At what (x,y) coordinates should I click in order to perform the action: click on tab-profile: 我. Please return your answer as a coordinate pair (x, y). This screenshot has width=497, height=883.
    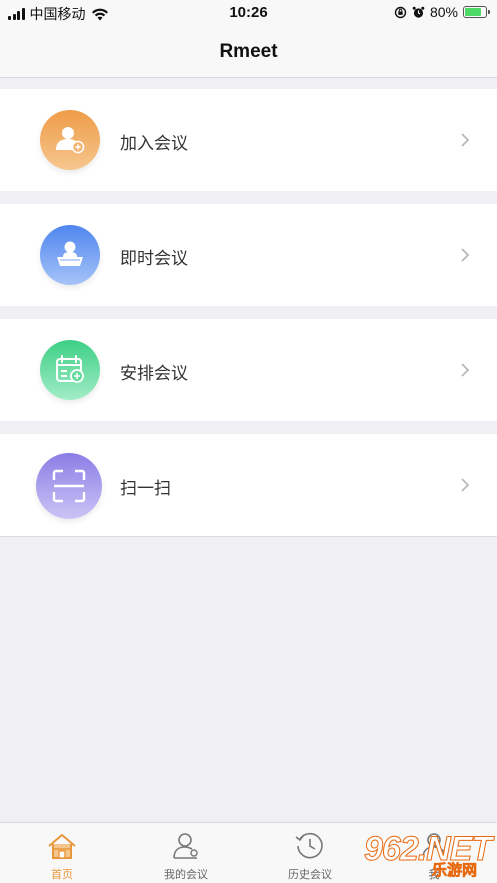
    Looking at the image, I should click on (434, 853).